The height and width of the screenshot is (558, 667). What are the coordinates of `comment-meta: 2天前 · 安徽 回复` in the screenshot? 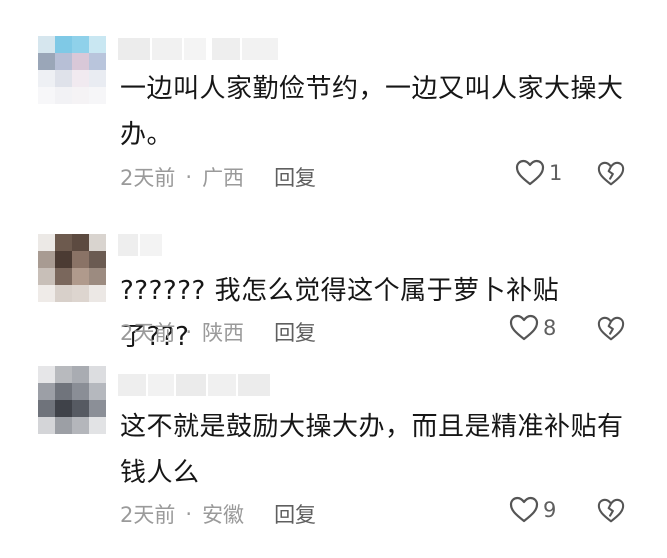 It's located at (218, 514).